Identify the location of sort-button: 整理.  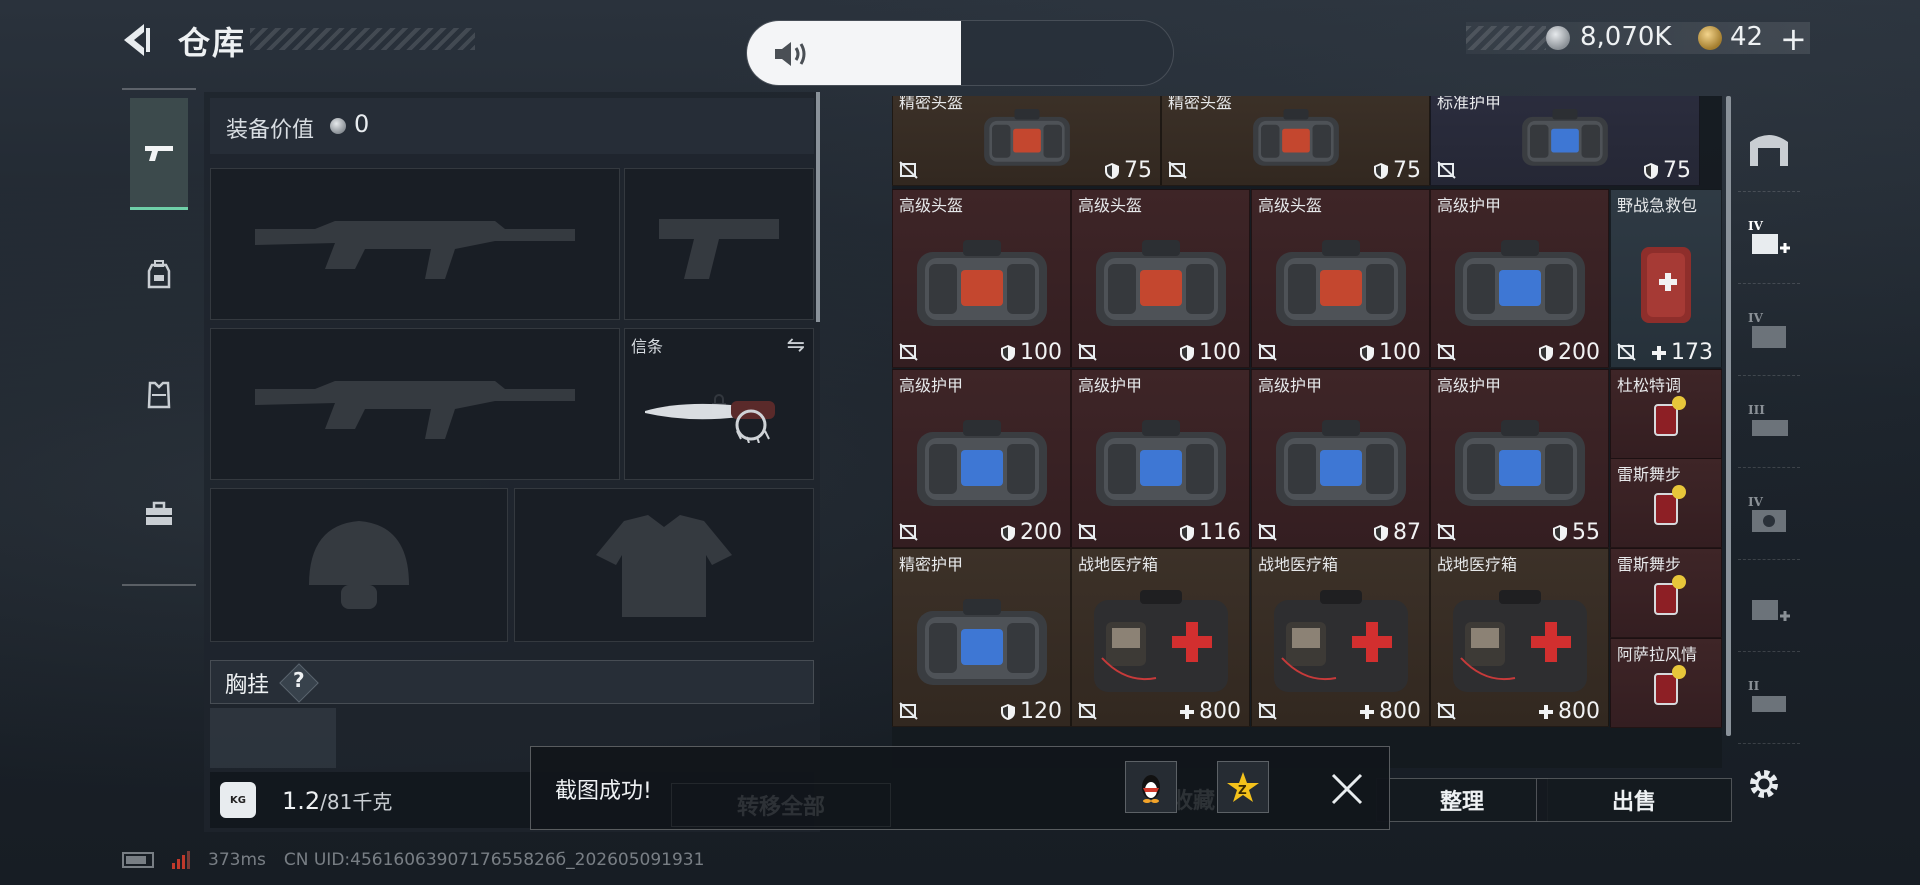
(1462, 800).